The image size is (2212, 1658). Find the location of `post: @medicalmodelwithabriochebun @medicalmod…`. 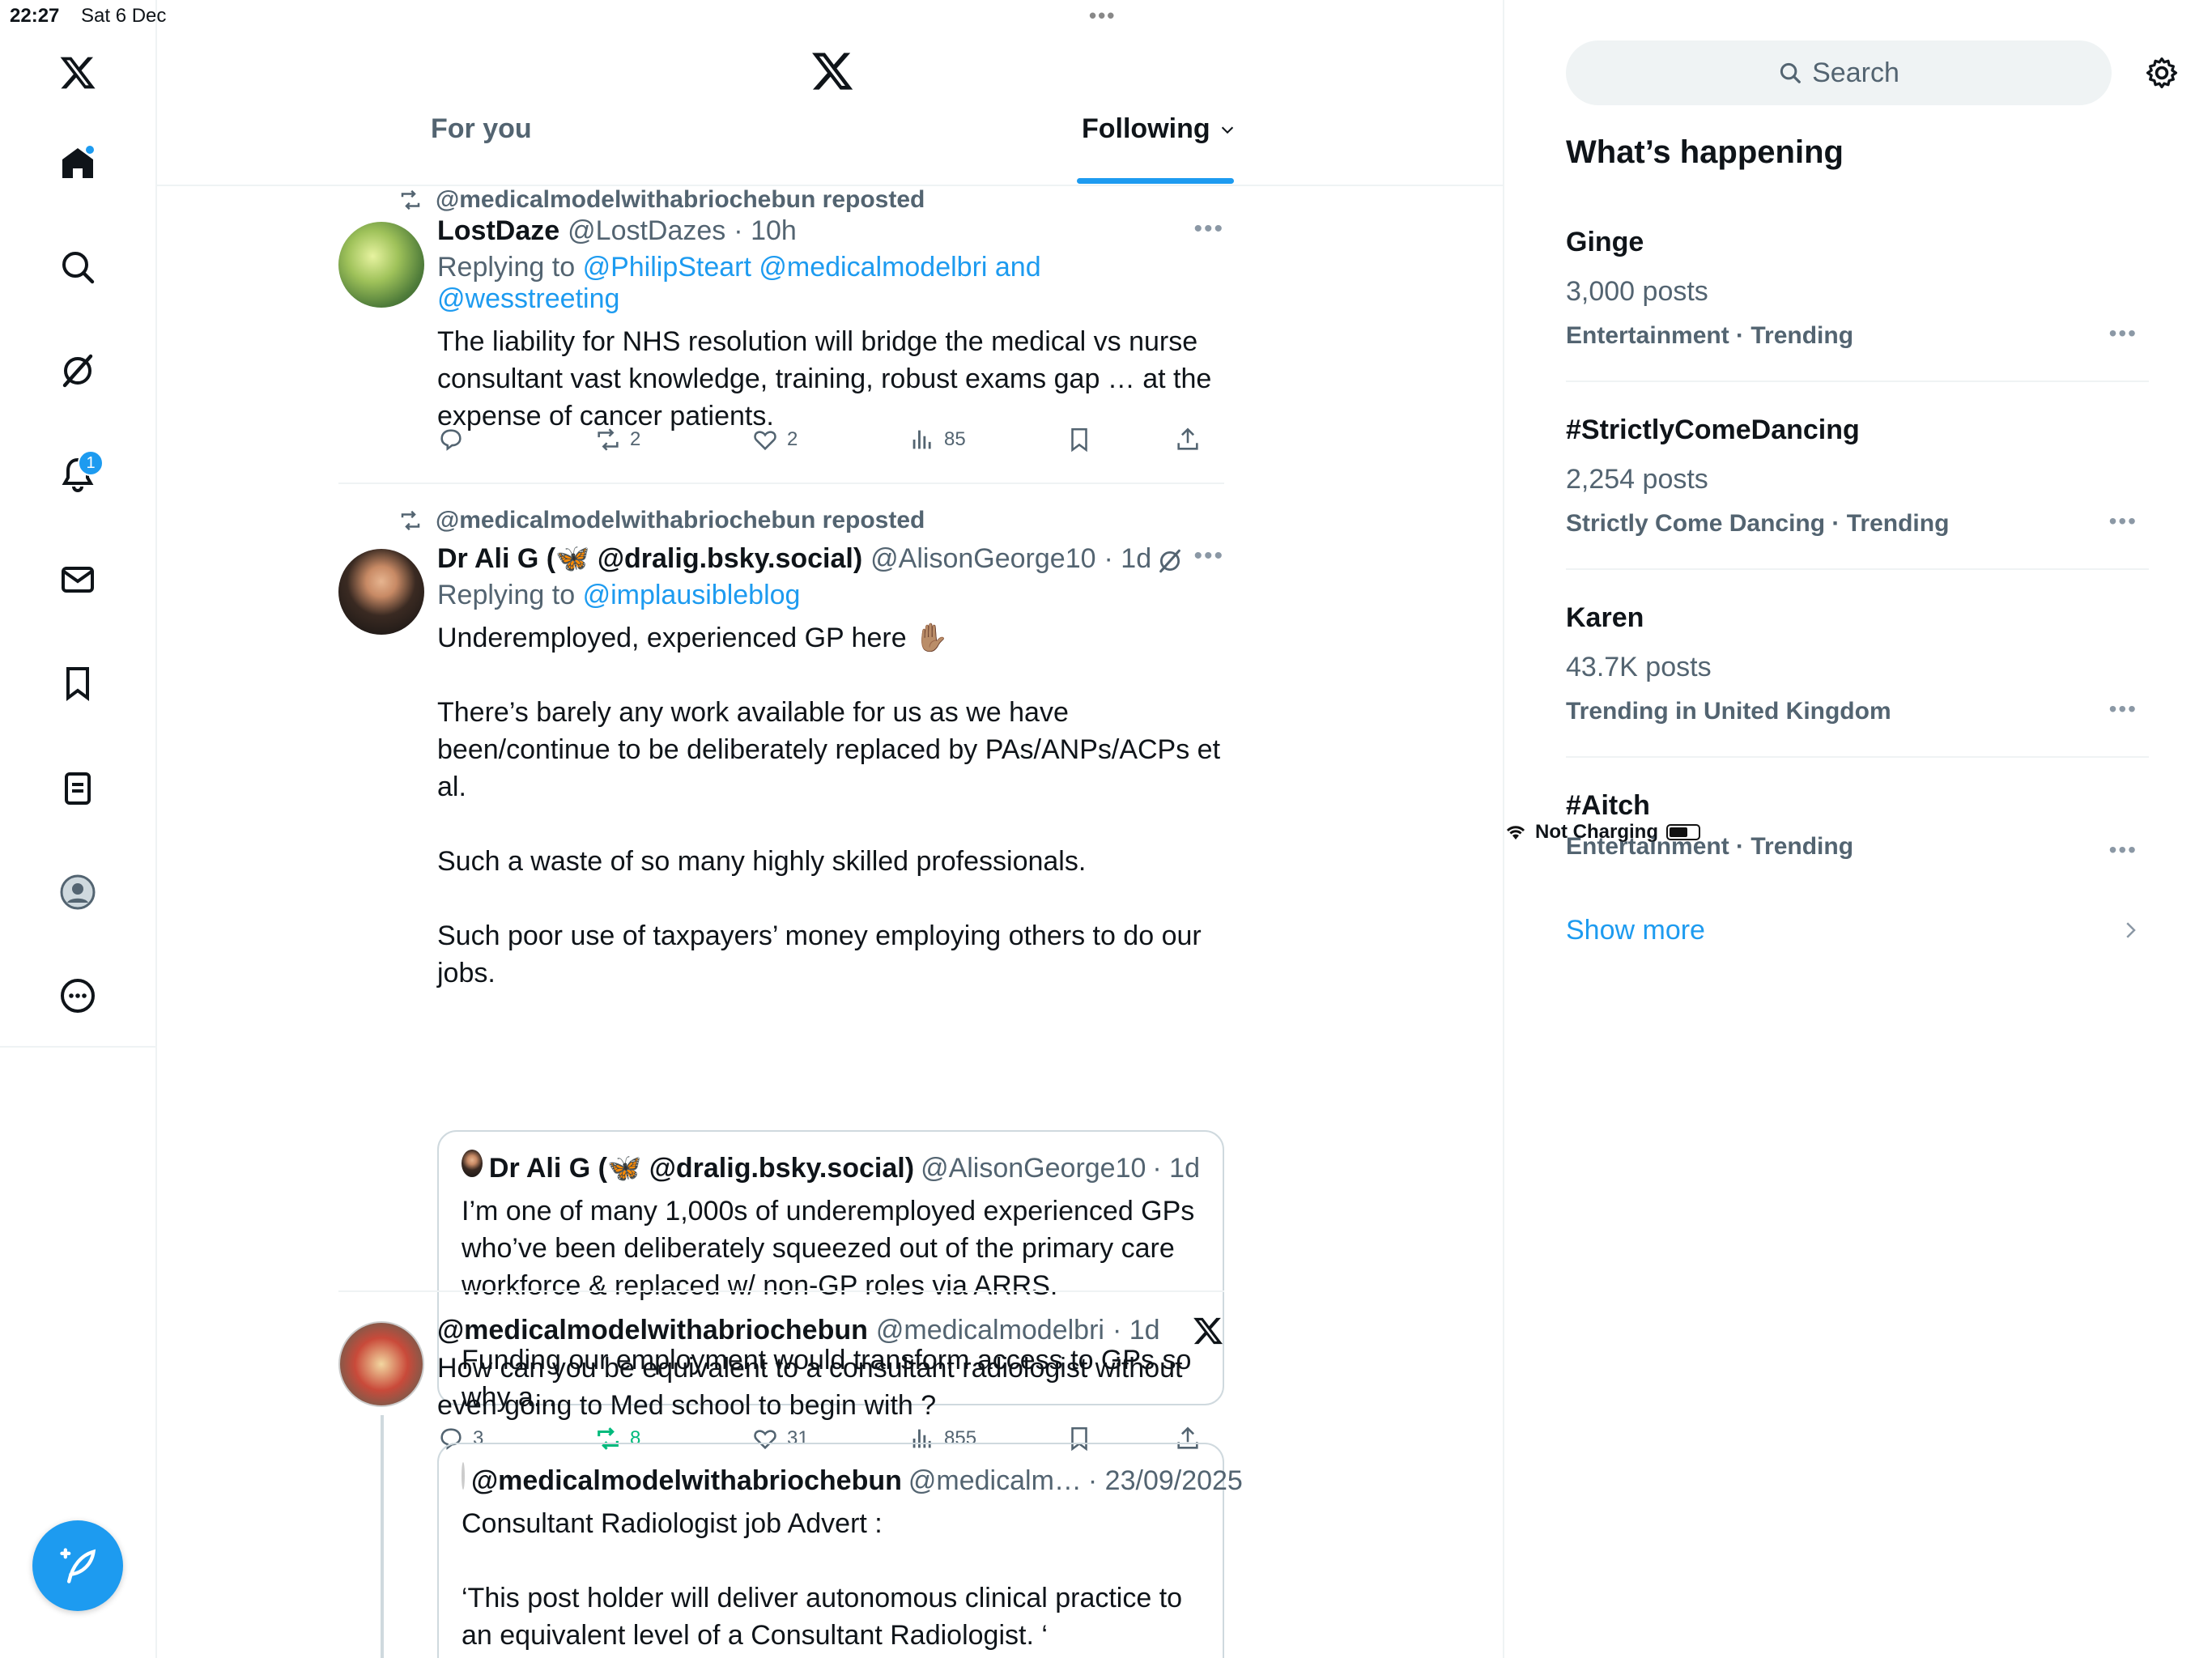

post: @medicalmodelwithabriochebun @medicalmod… is located at coordinates (791, 1486).